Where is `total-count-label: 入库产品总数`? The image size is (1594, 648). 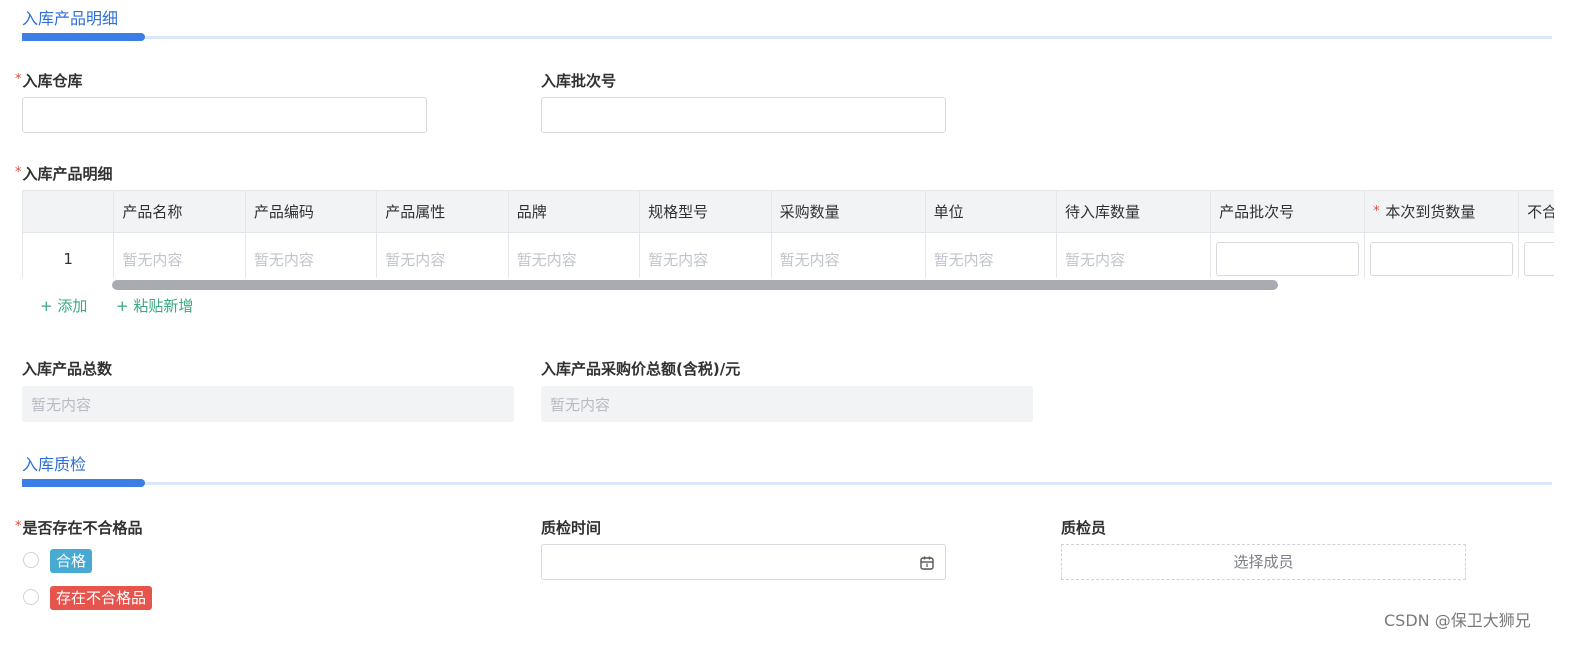 total-count-label: 入库产品总数 is located at coordinates (67, 369).